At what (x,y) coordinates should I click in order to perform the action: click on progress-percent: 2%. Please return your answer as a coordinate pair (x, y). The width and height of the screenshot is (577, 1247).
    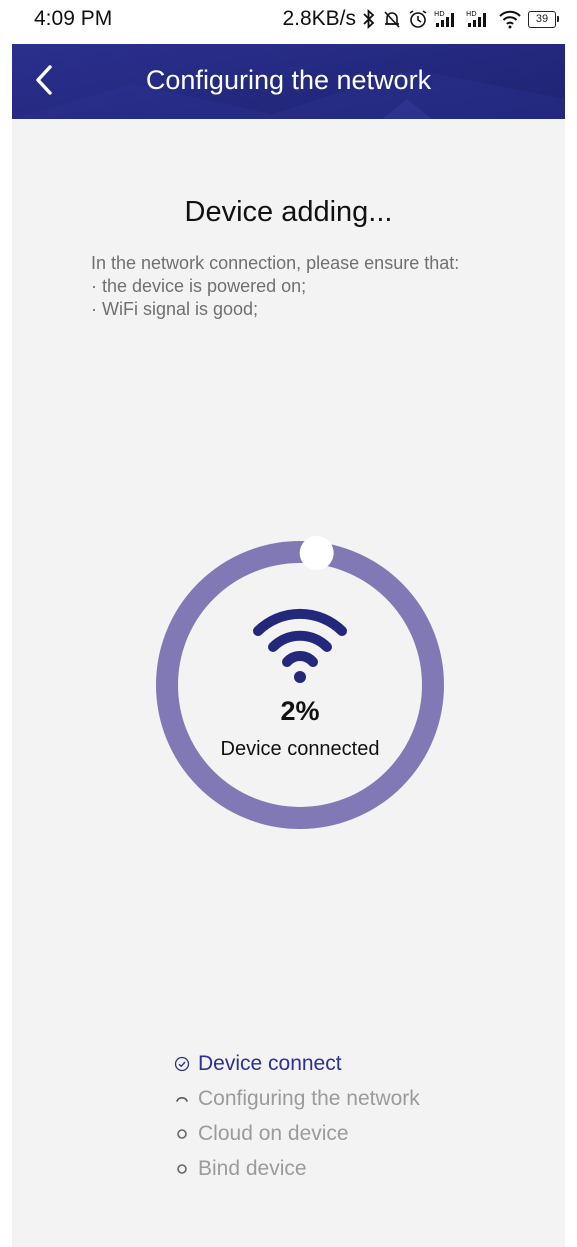
    Looking at the image, I should click on (300, 711).